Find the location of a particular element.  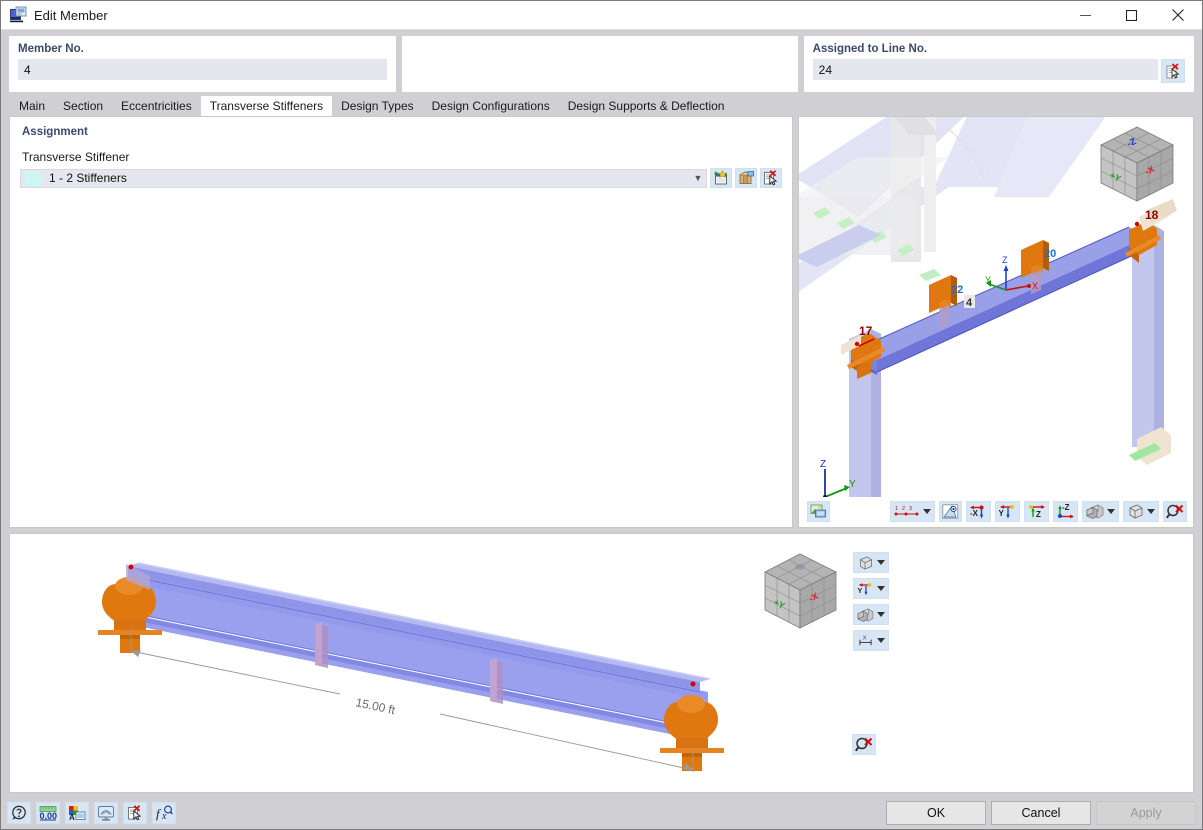

transverse-stiffener-combo: 1 - 2 Stiffeners ▼ is located at coordinates (363, 178).